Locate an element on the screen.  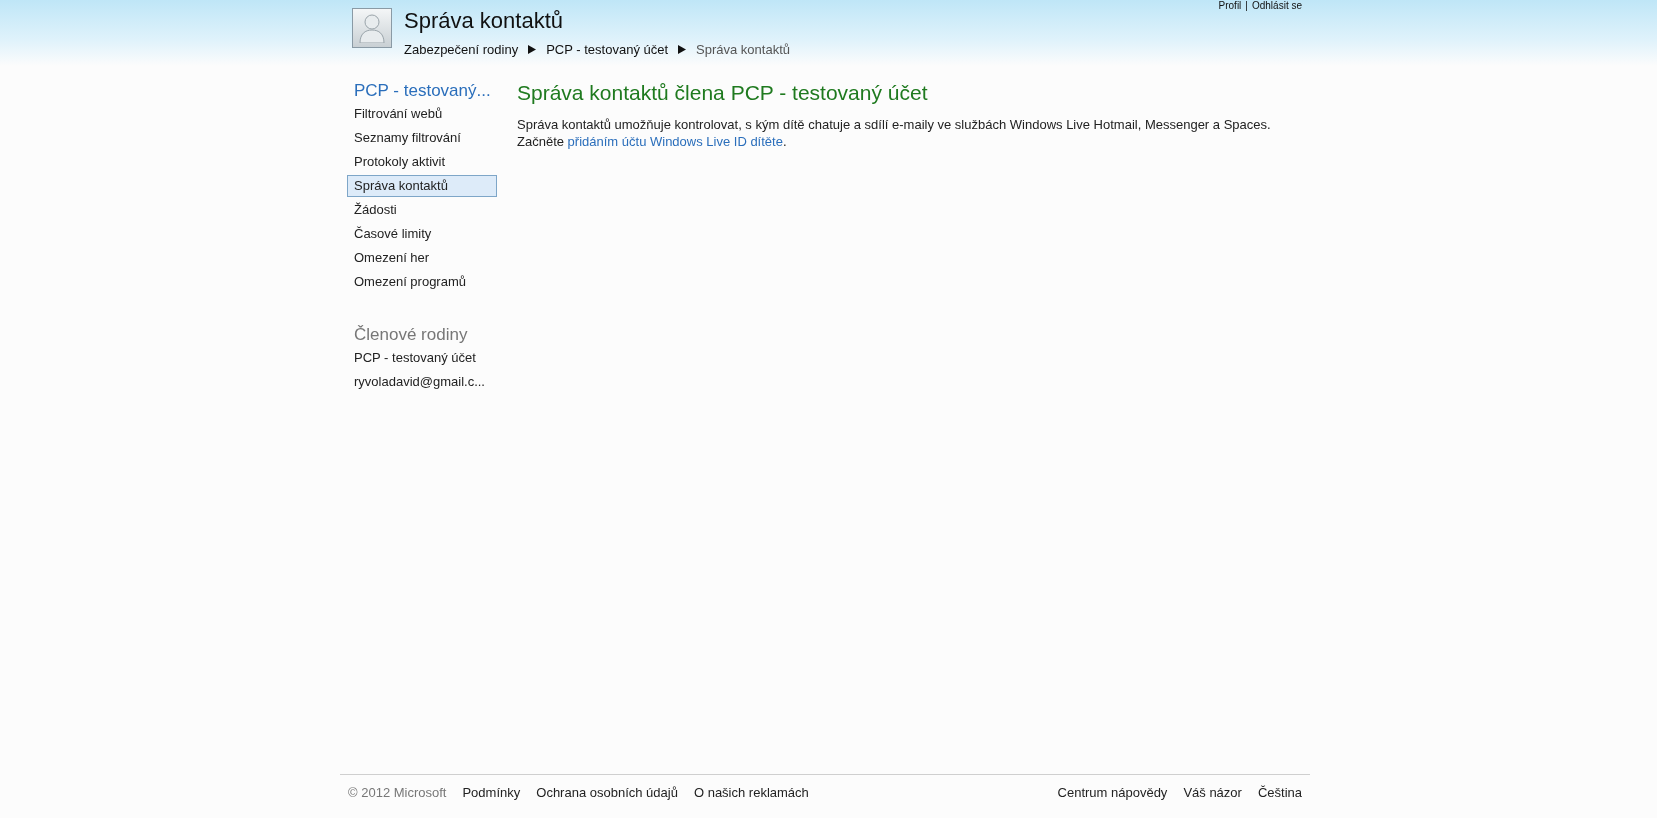
footer-link: O našich reklamách is located at coordinates (751, 801).